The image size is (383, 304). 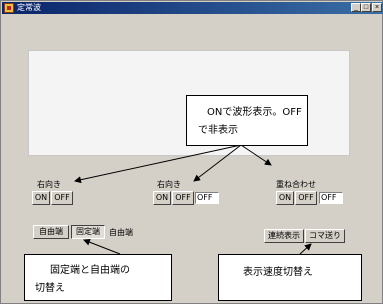 What do you see at coordinates (121, 232) in the screenshot?
I see `end-mode-status: 自由端` at bounding box center [121, 232].